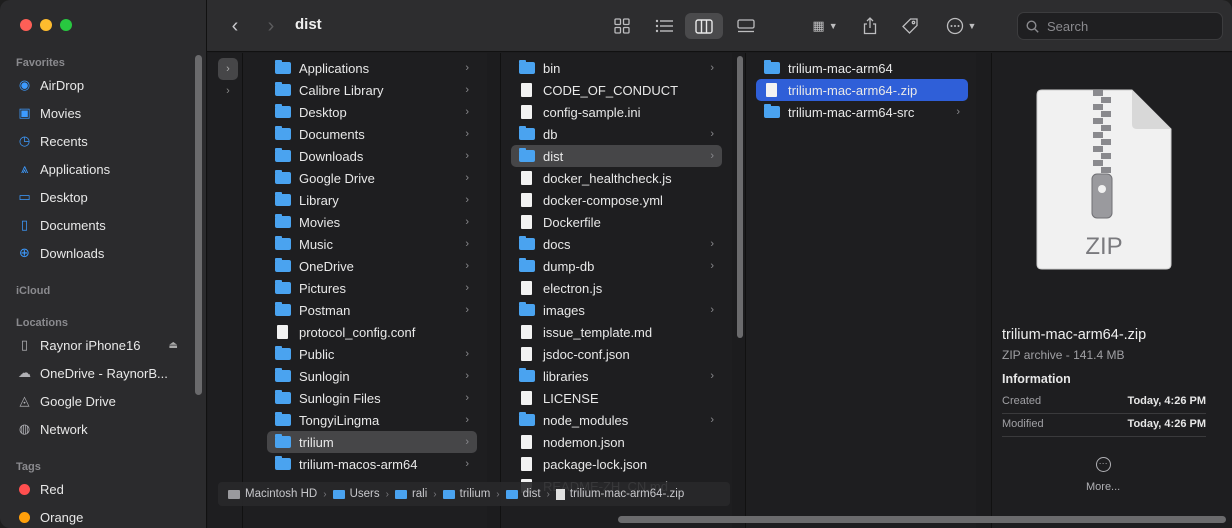 The height and width of the screenshot is (528, 1232). Describe the element at coordinates (616, 222) in the screenshot. I see `file-row: Dockerfile` at that location.